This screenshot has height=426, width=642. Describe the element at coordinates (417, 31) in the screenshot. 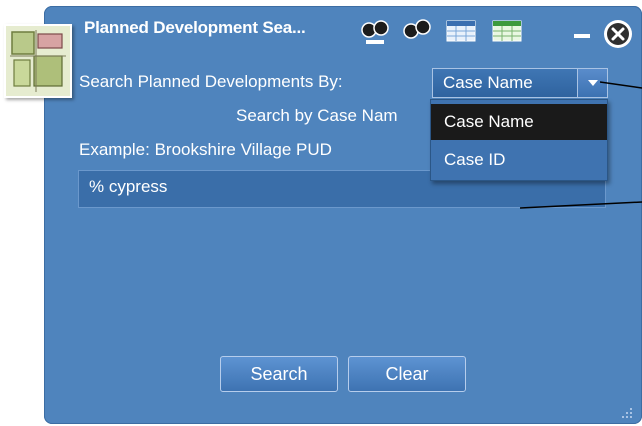

I see `binoculars-link-icon` at that location.